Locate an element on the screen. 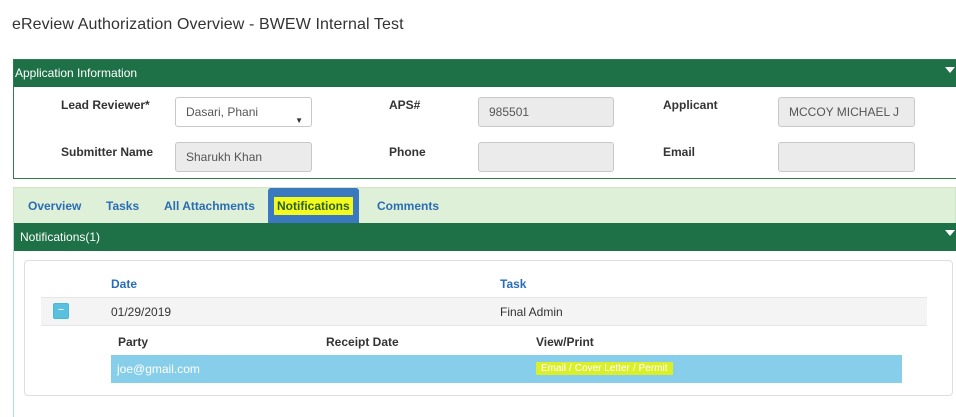  sub-table-row: joe@gmail.com Email / Cover Letter / Permit is located at coordinates (506, 369).